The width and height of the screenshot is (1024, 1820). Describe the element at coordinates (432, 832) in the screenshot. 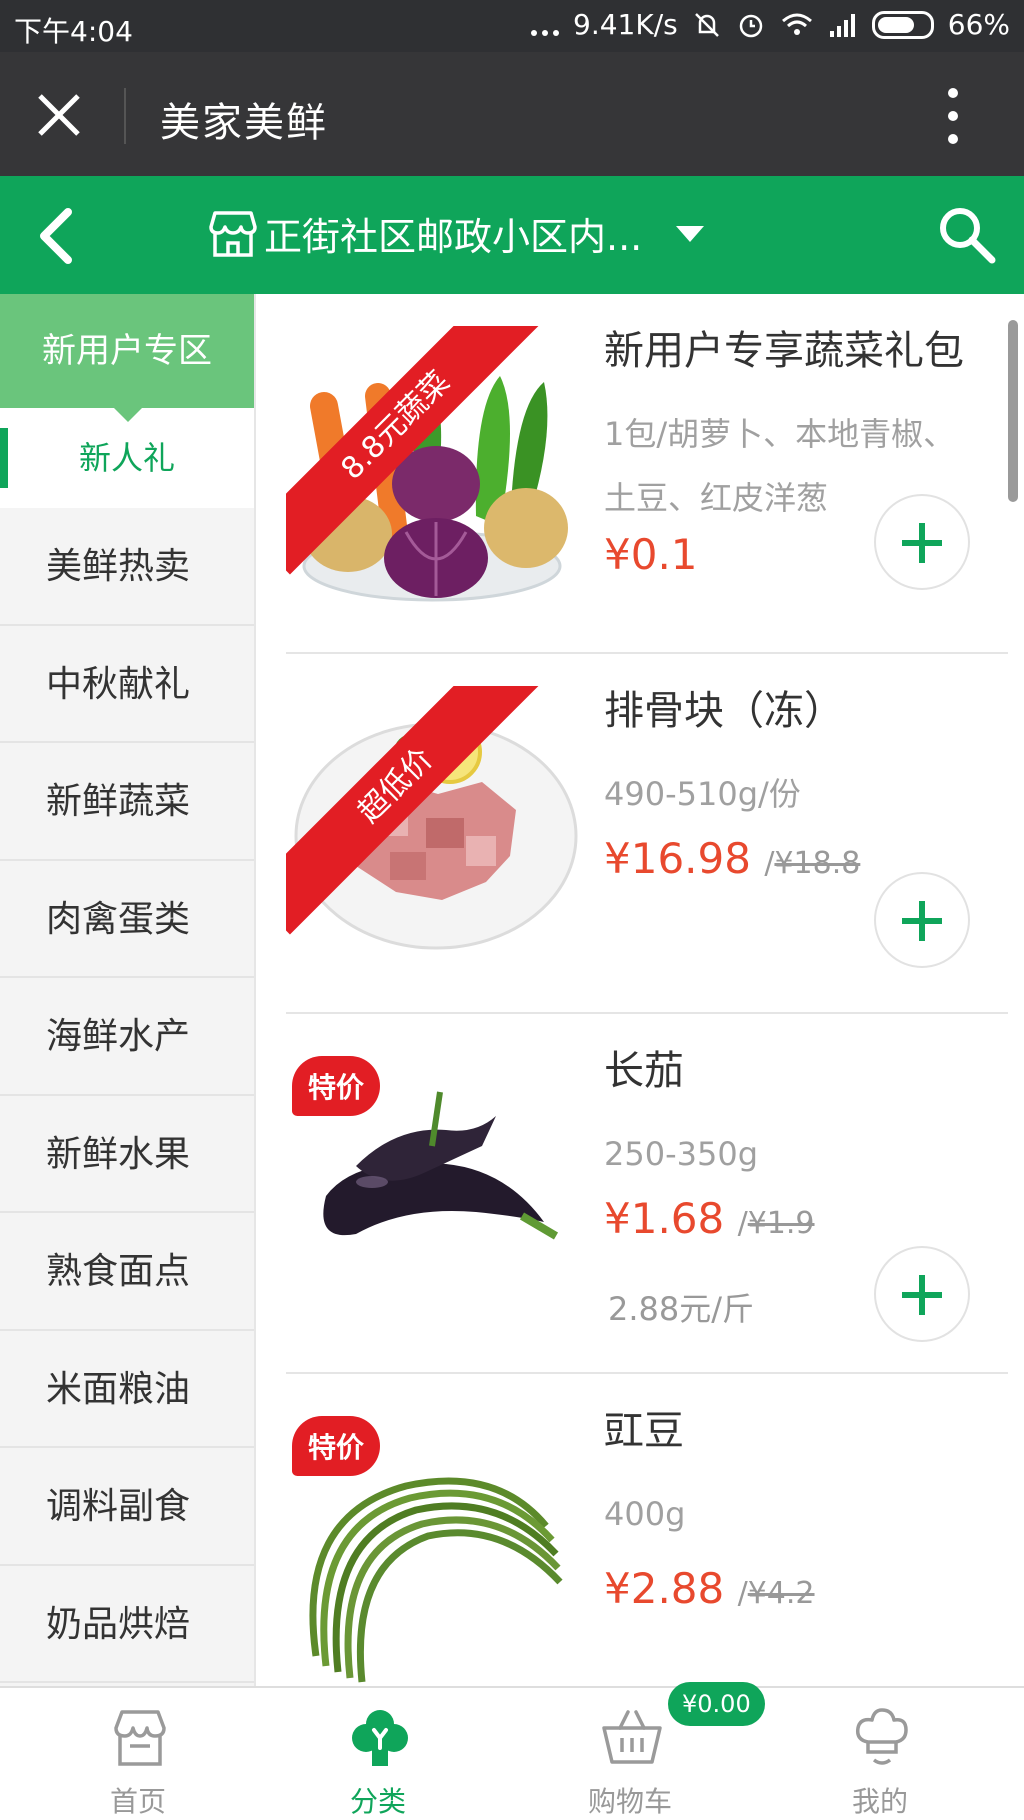

I see `product-image: 超低价` at that location.